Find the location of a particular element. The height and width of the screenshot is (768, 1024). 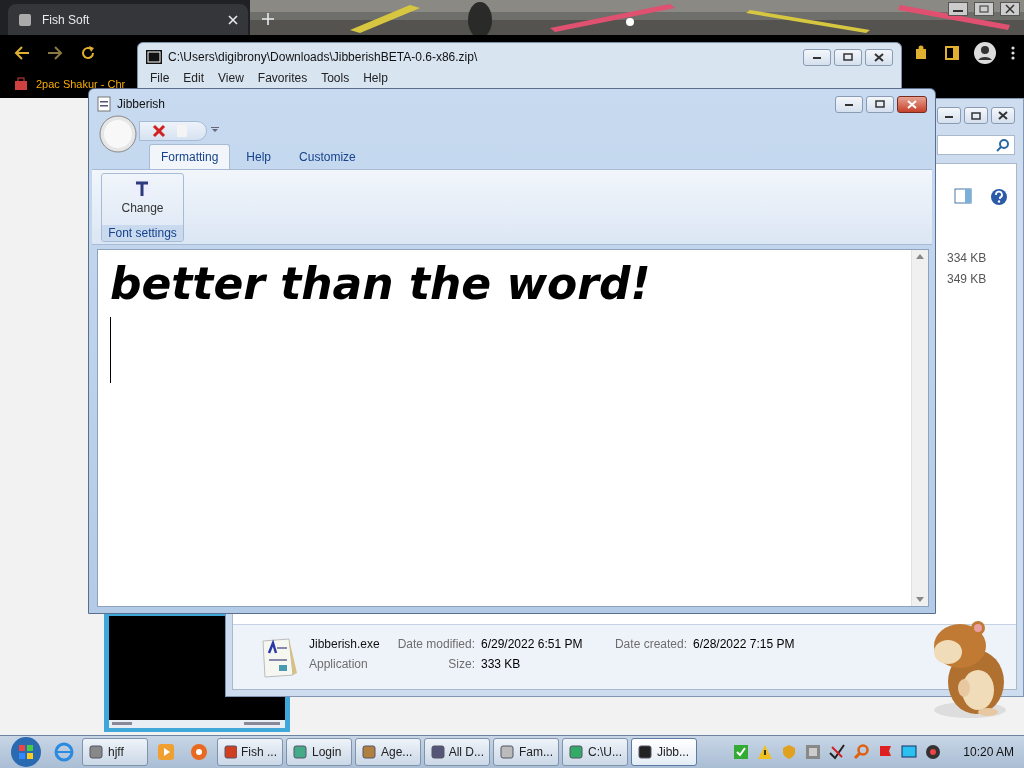

help-icon is located at coordinates (999, 197).